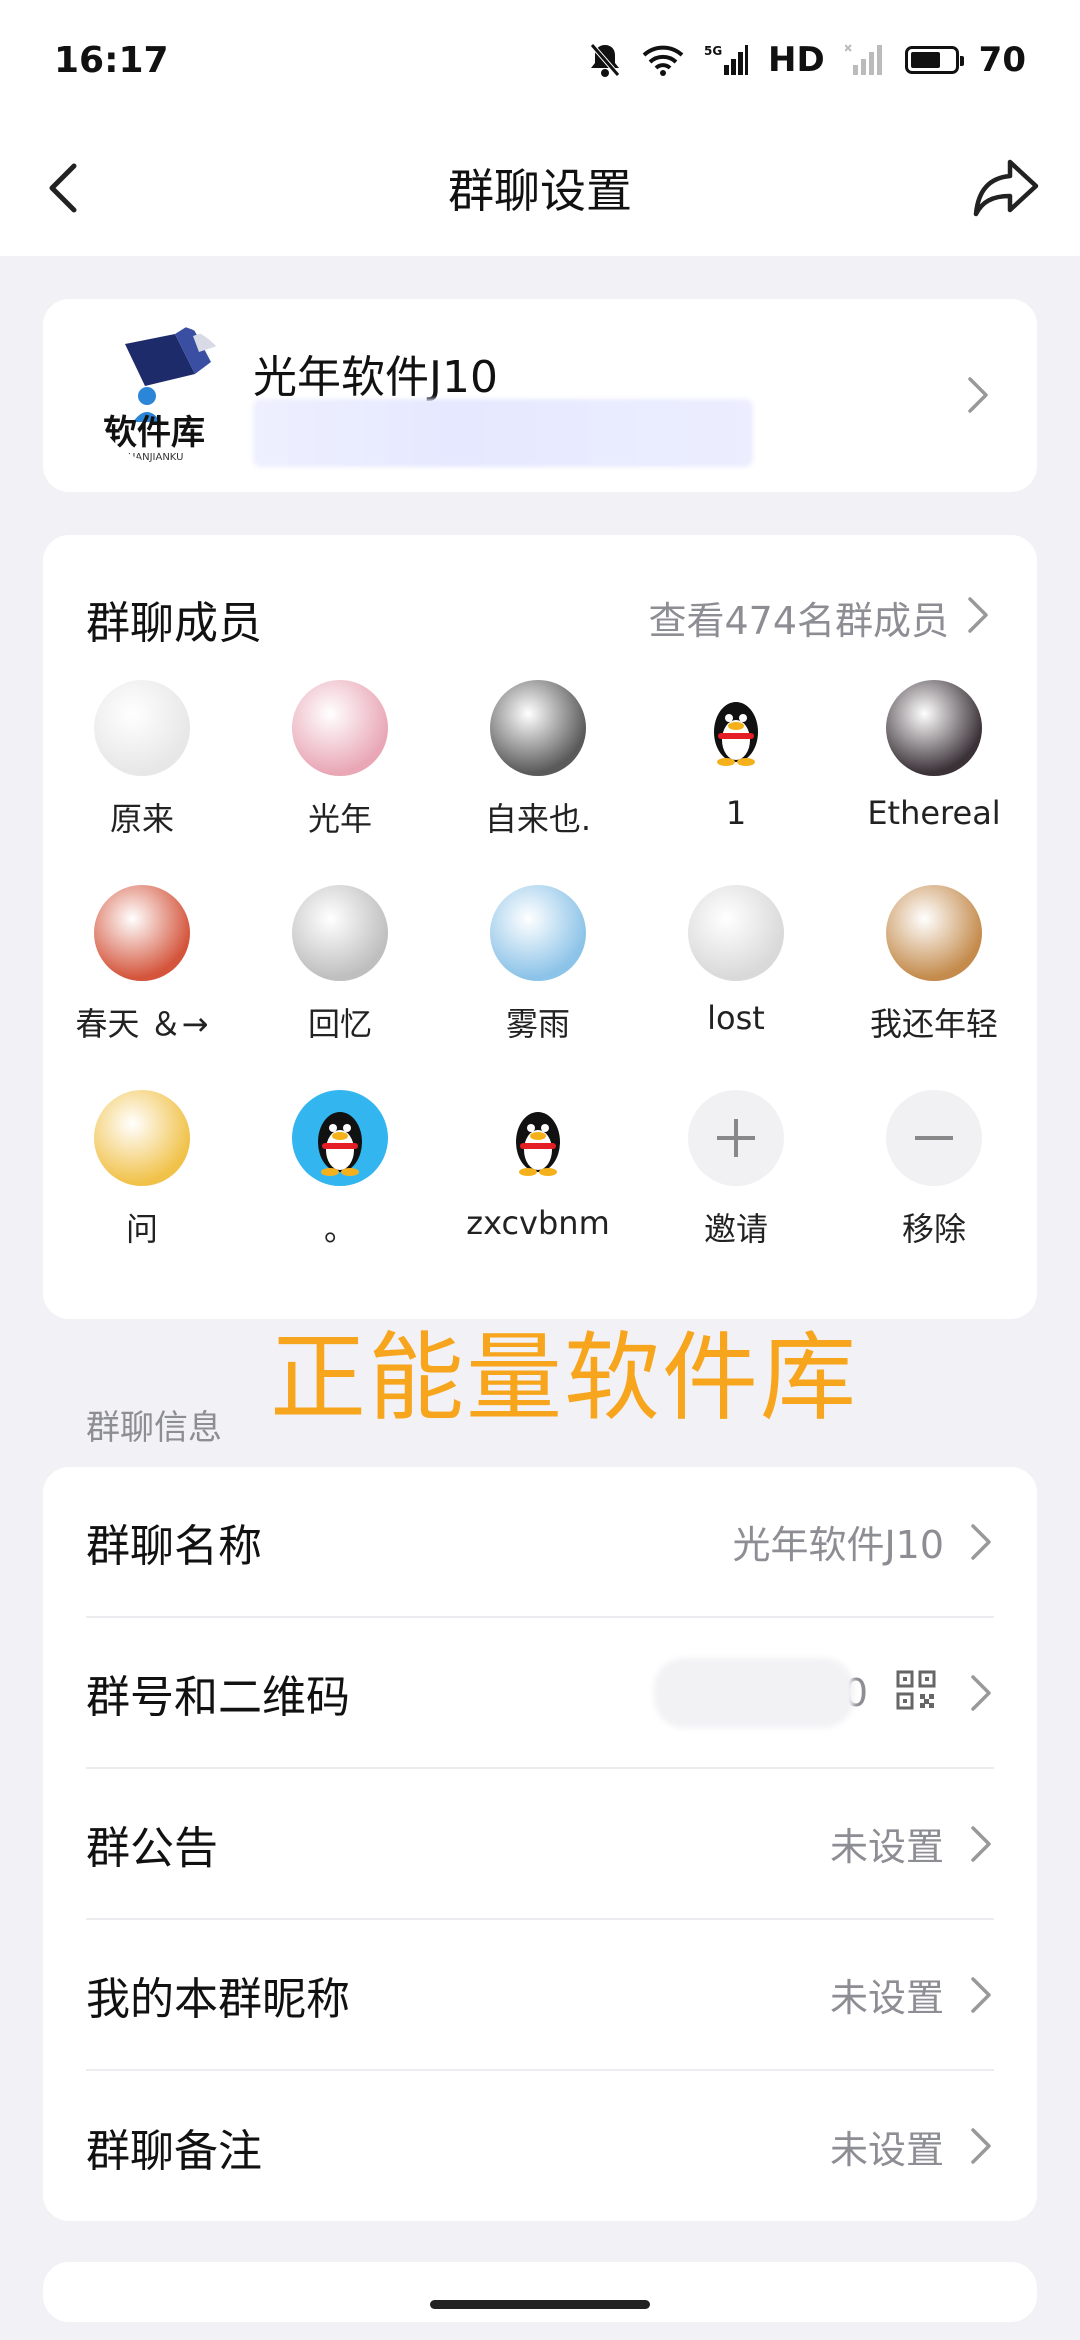 Image resolution: width=1080 pixels, height=2340 pixels. I want to click on cellular-weak-icon, so click(864, 60).